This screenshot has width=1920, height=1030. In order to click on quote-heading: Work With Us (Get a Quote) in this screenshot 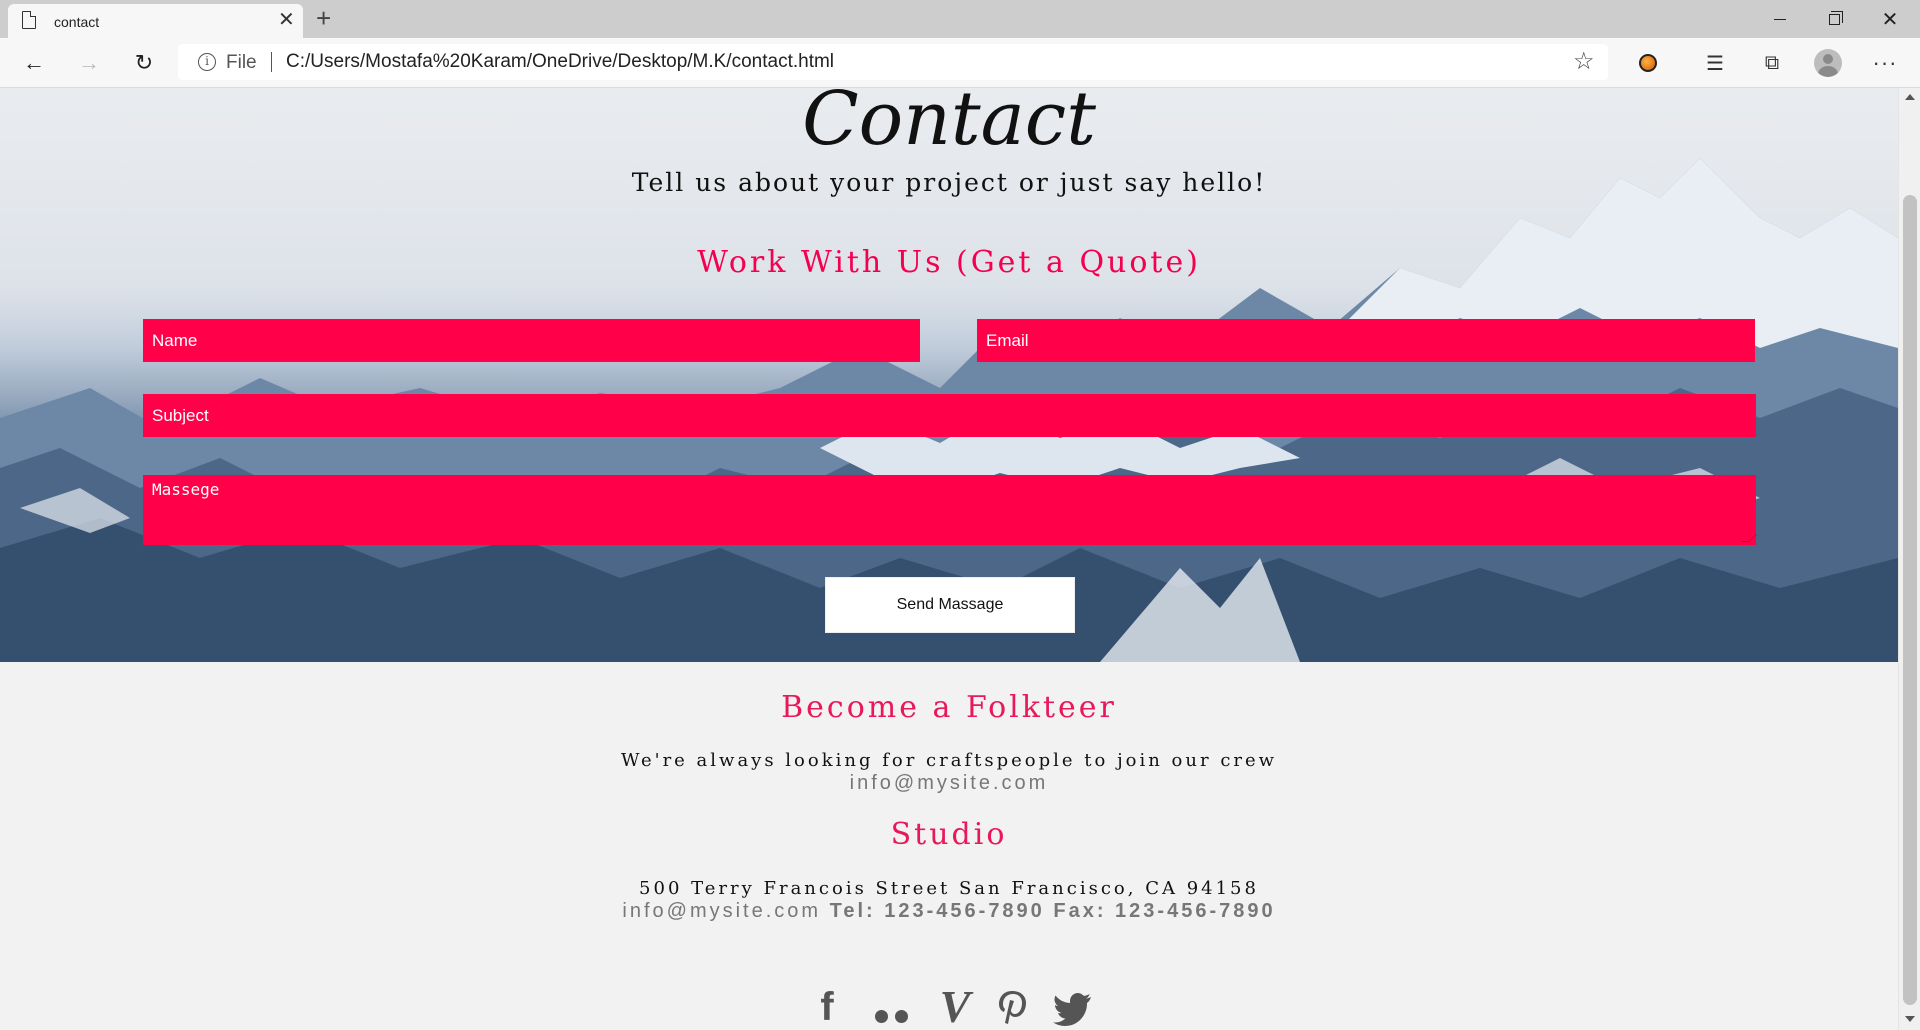, I will do `click(949, 262)`.